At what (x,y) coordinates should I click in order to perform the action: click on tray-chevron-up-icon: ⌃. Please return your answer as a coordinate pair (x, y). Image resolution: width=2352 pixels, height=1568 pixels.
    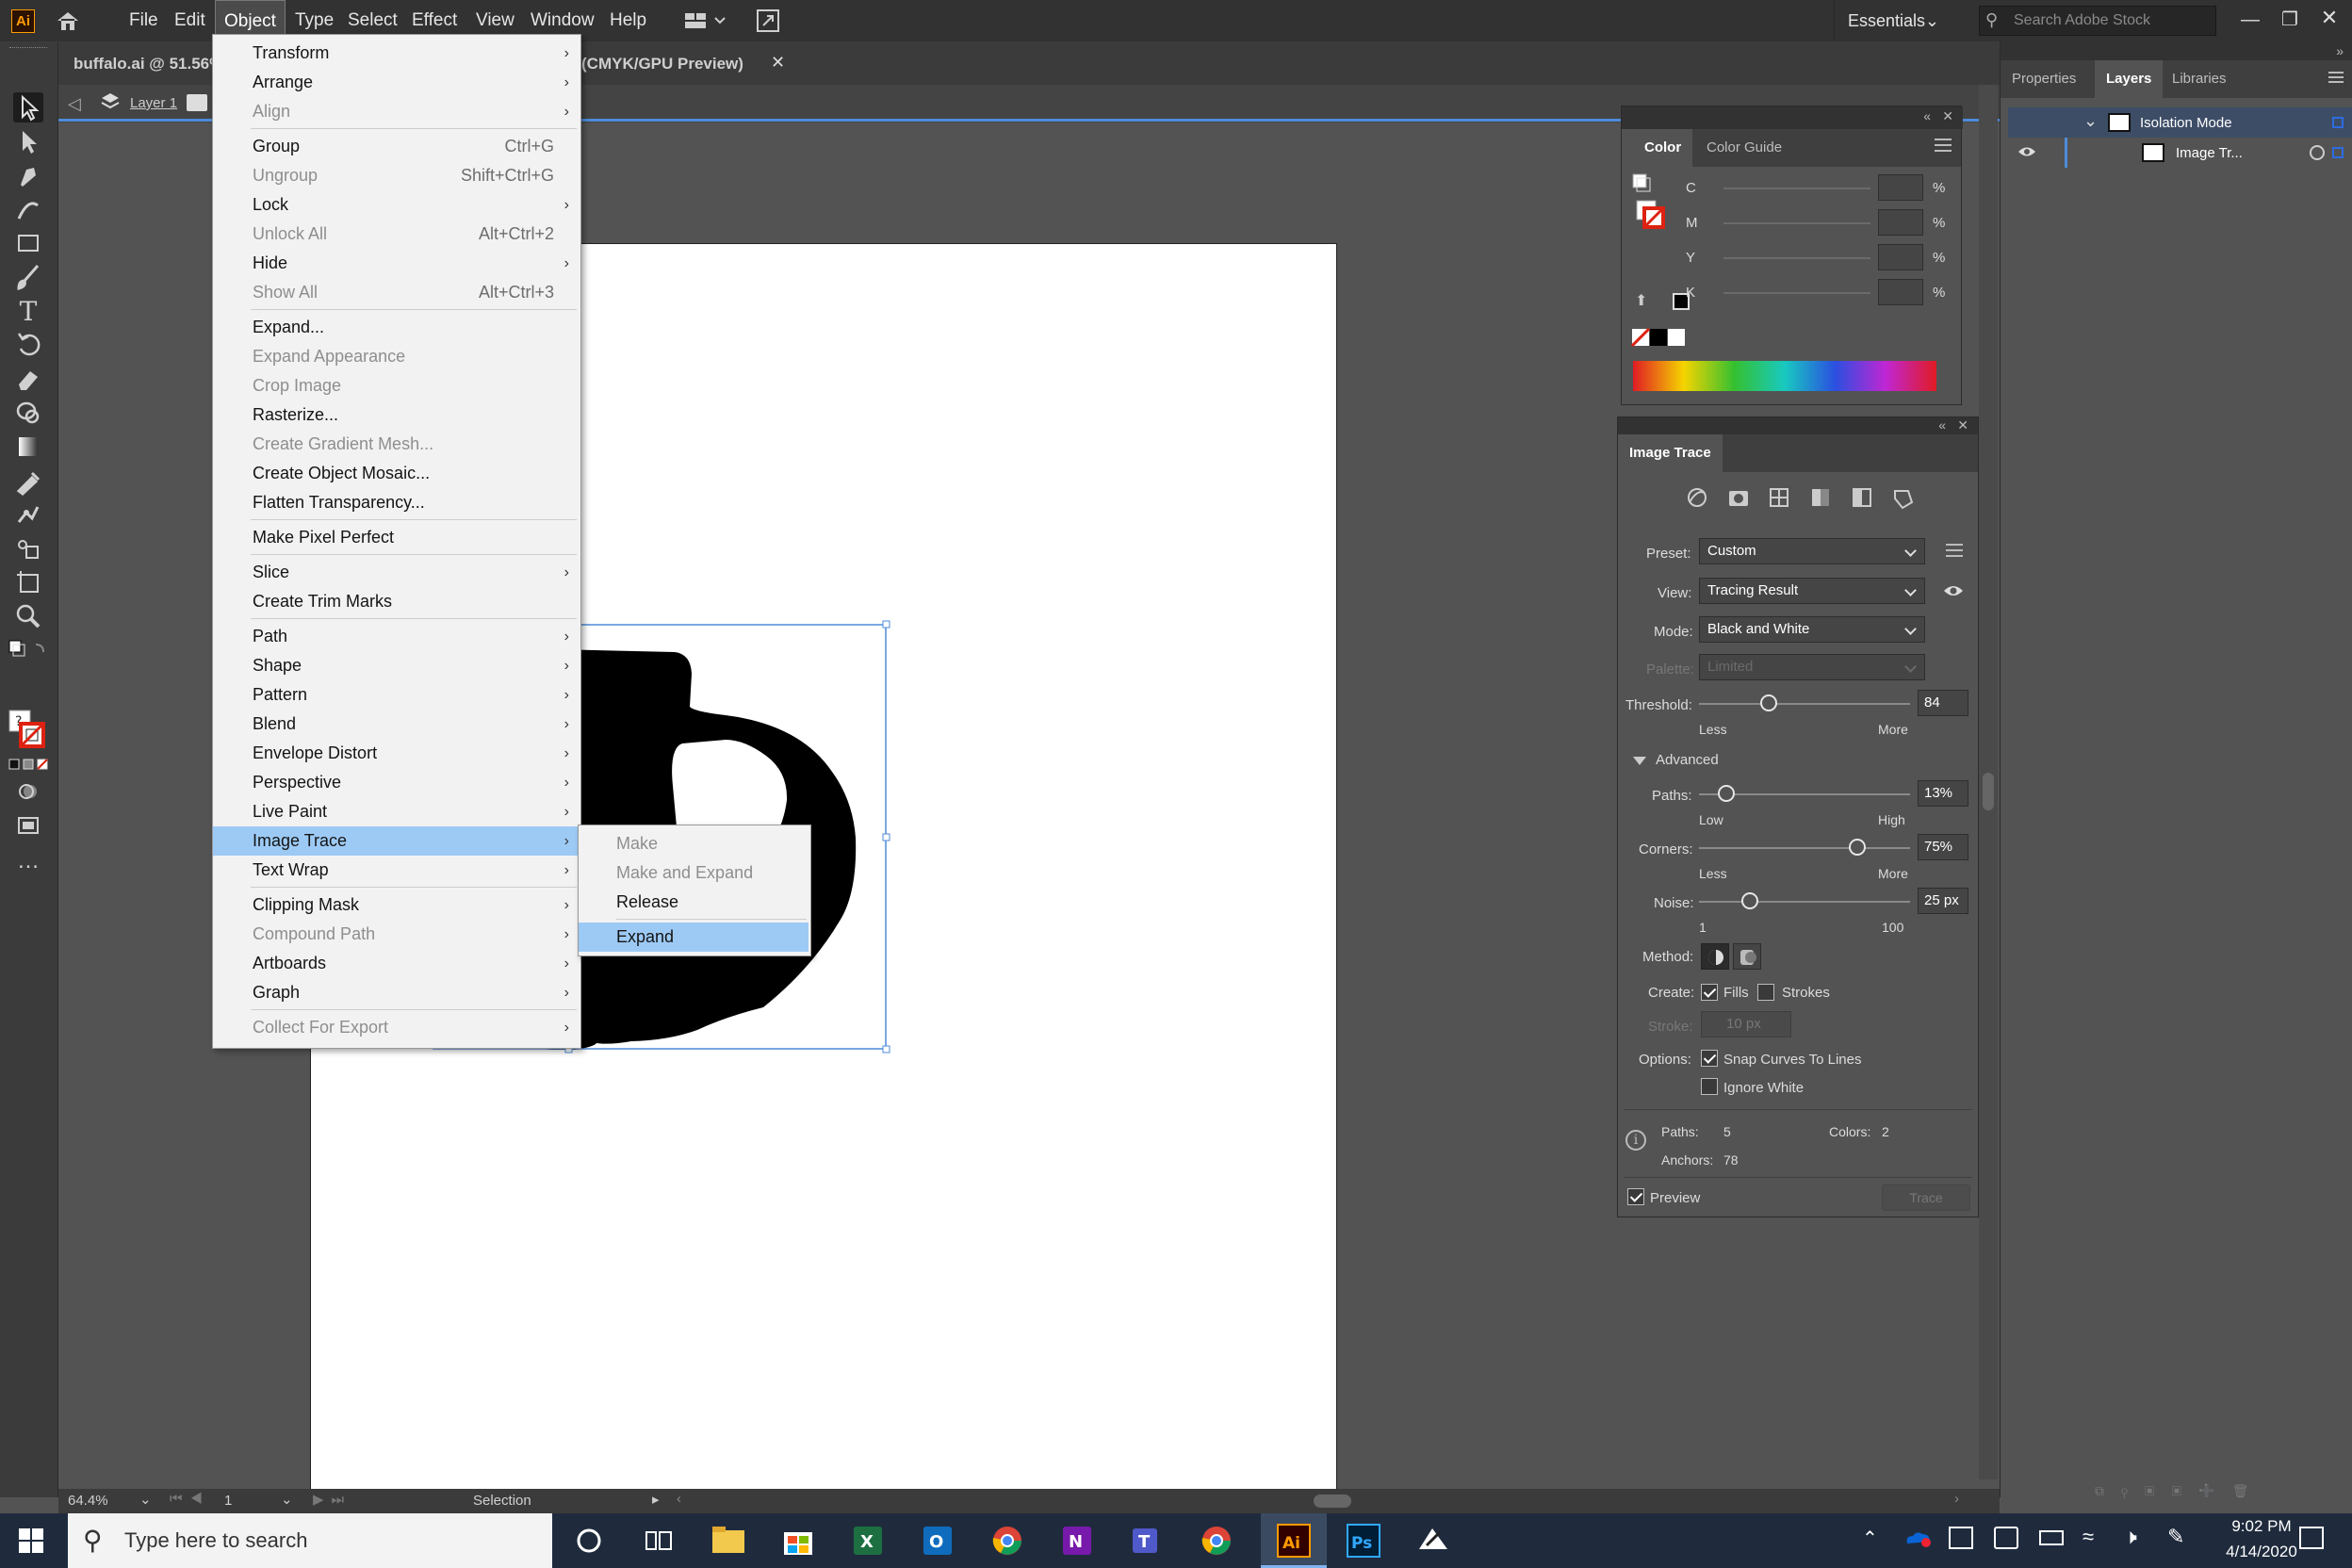
    Looking at the image, I should click on (1870, 1538).